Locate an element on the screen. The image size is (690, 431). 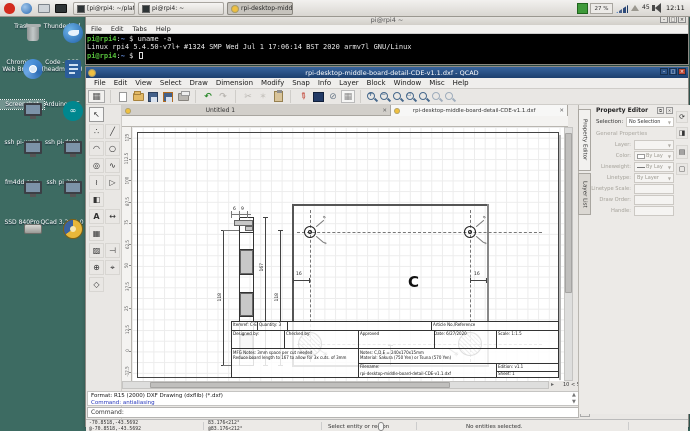
menu-item-file: File is located at coordinates (96, 29).